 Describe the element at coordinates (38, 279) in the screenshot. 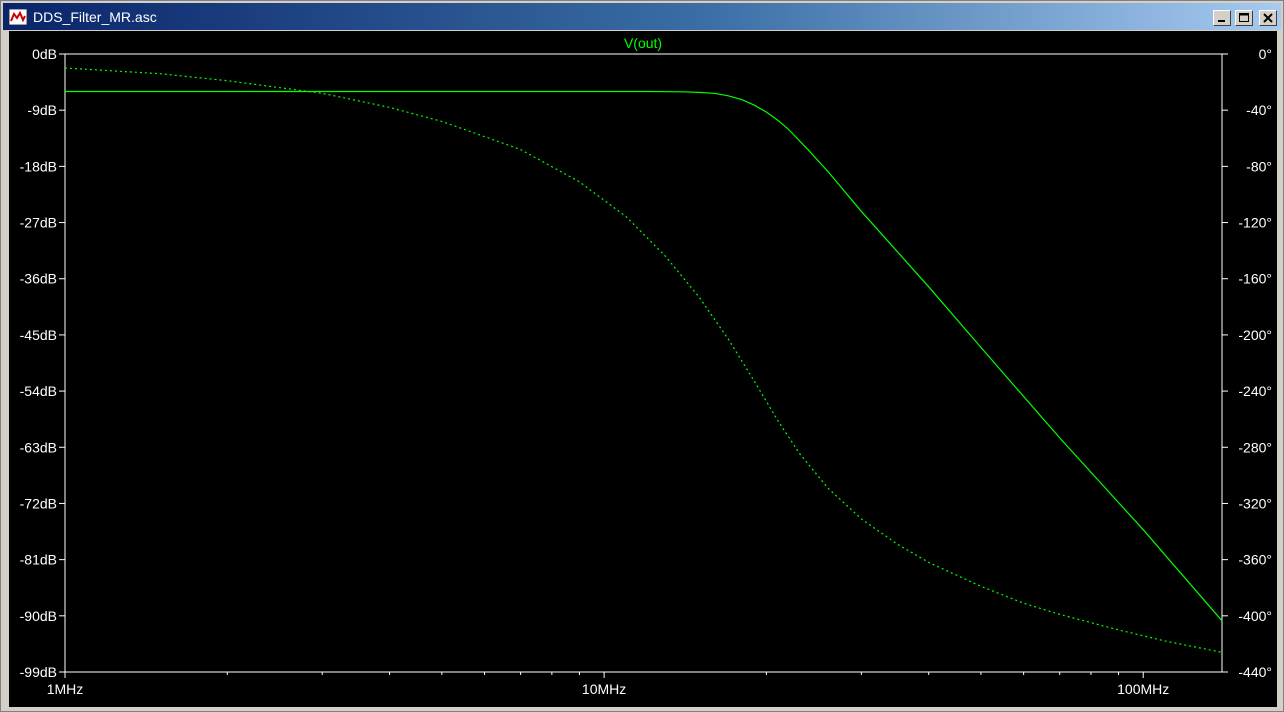

I see `y-left-tick-label: -36dB` at that location.